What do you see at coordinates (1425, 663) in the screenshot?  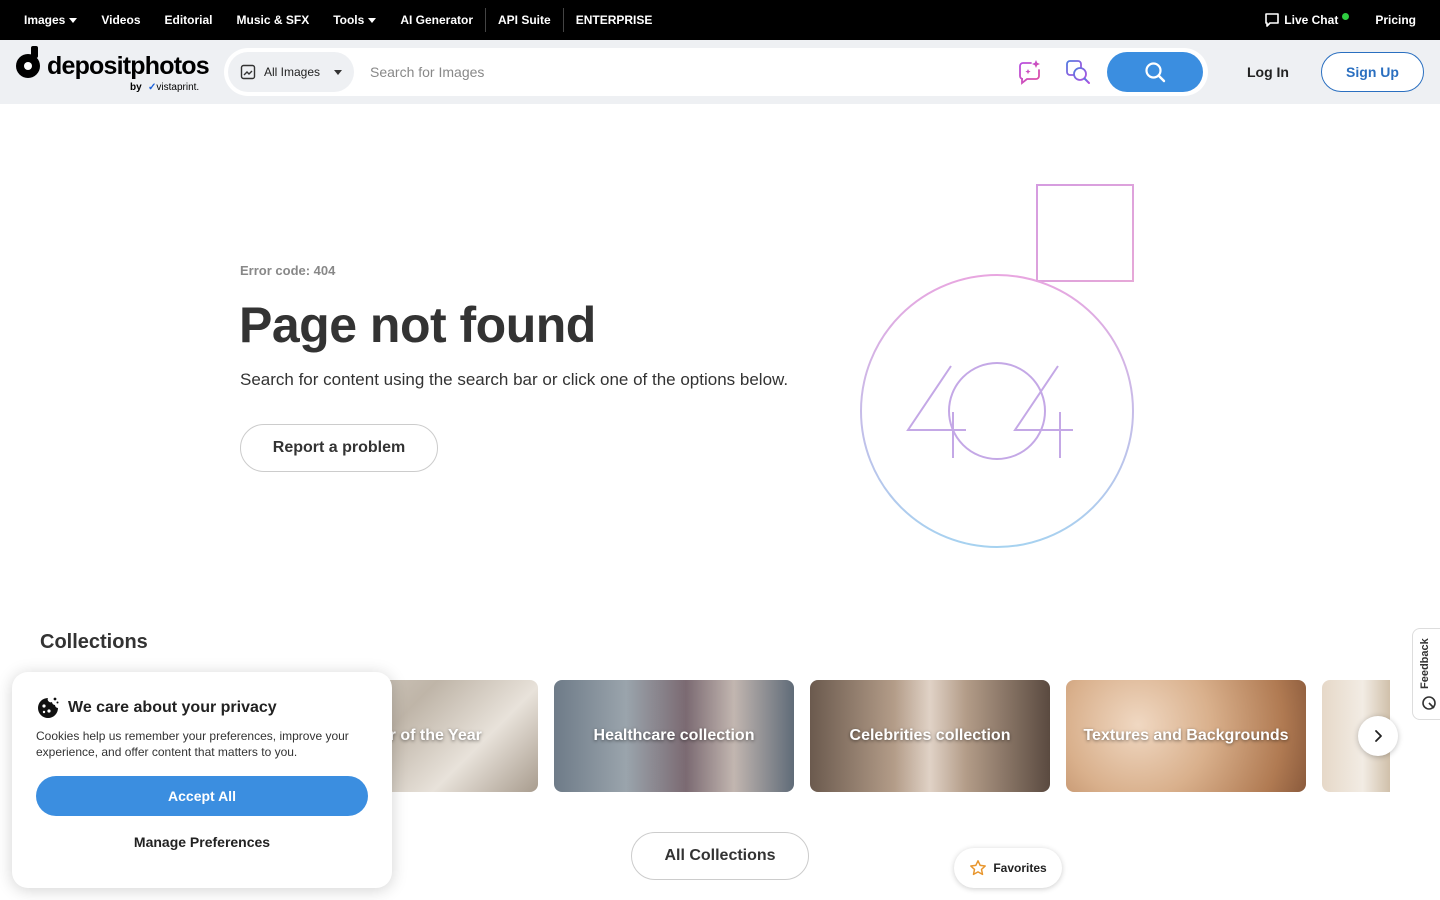 I see `feedback-label: Feedback` at bounding box center [1425, 663].